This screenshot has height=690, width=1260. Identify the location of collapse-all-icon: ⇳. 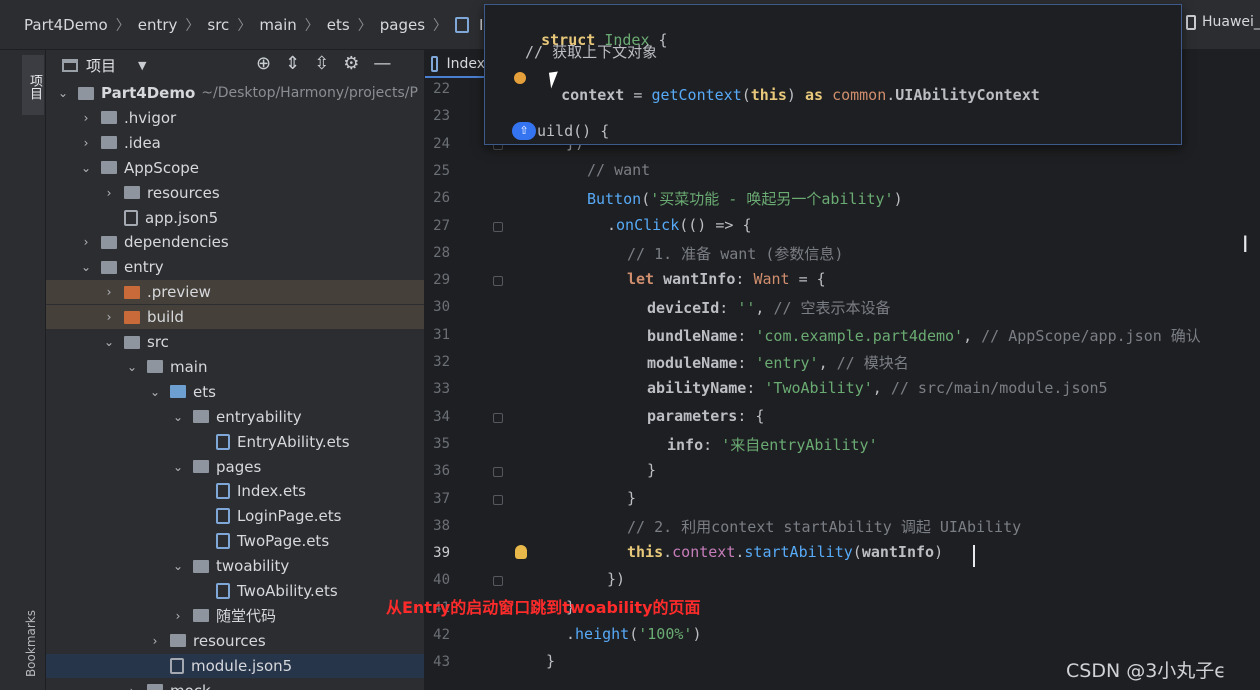
(321, 63).